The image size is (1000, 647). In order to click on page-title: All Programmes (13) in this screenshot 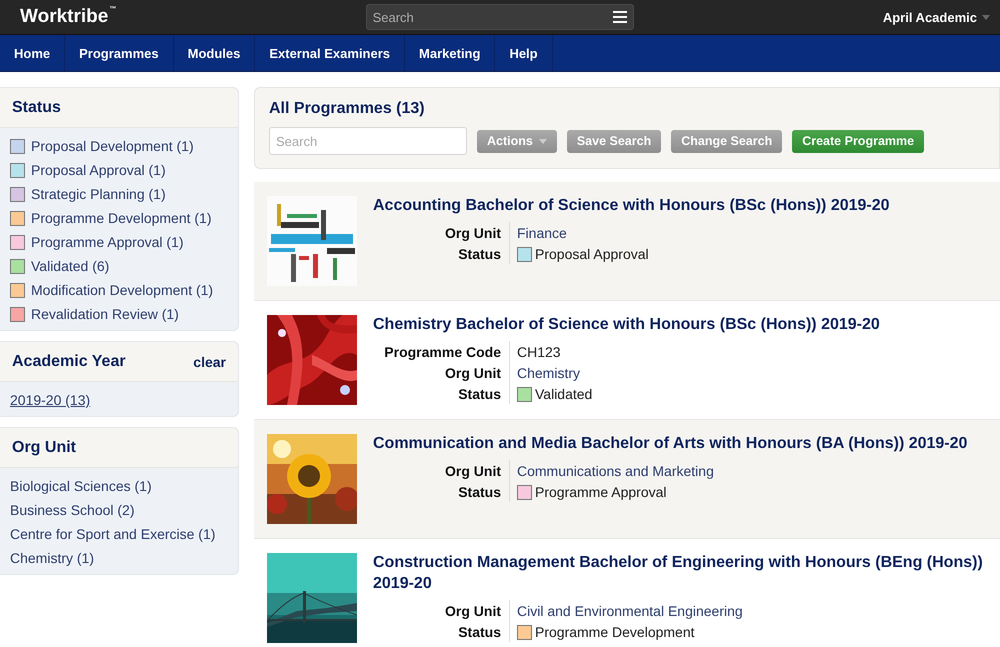, I will do `click(347, 109)`.